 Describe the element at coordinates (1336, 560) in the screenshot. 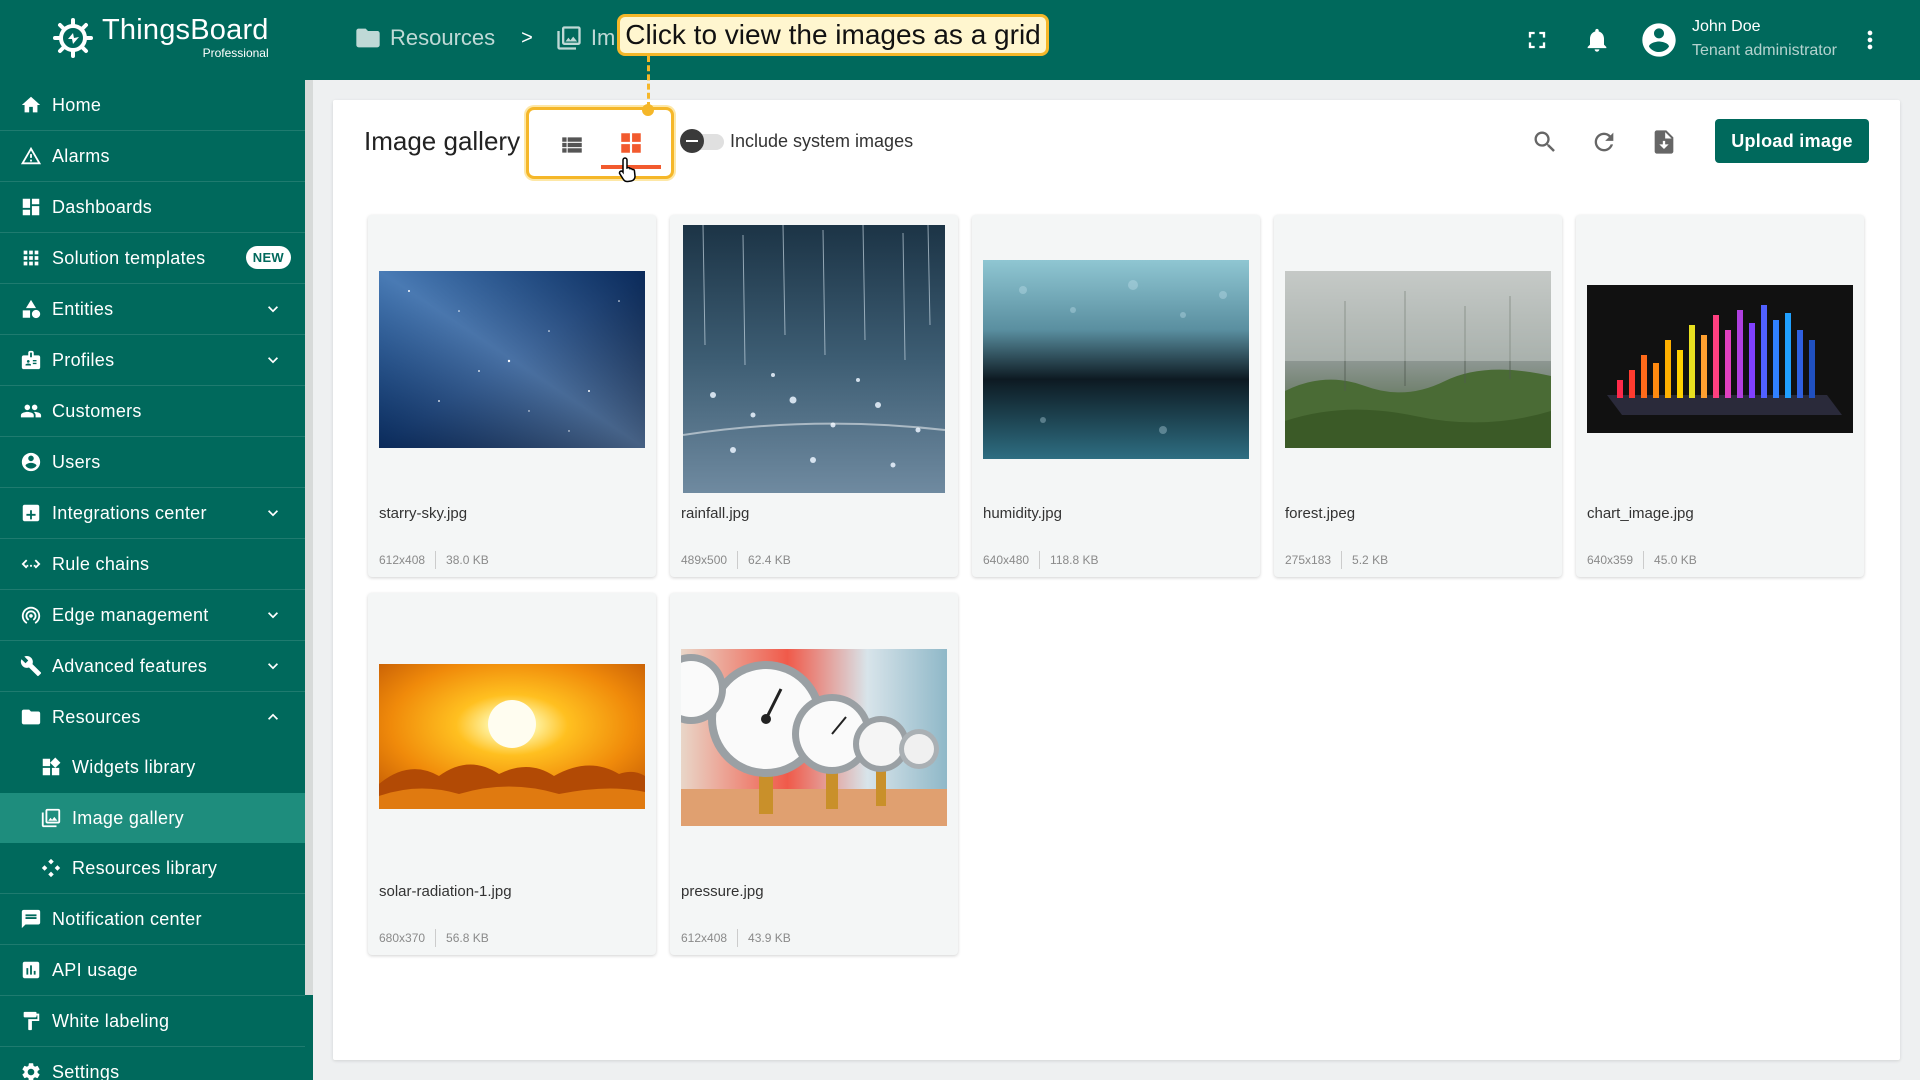

I see `image-meta: 275x183 5.2 KB` at that location.